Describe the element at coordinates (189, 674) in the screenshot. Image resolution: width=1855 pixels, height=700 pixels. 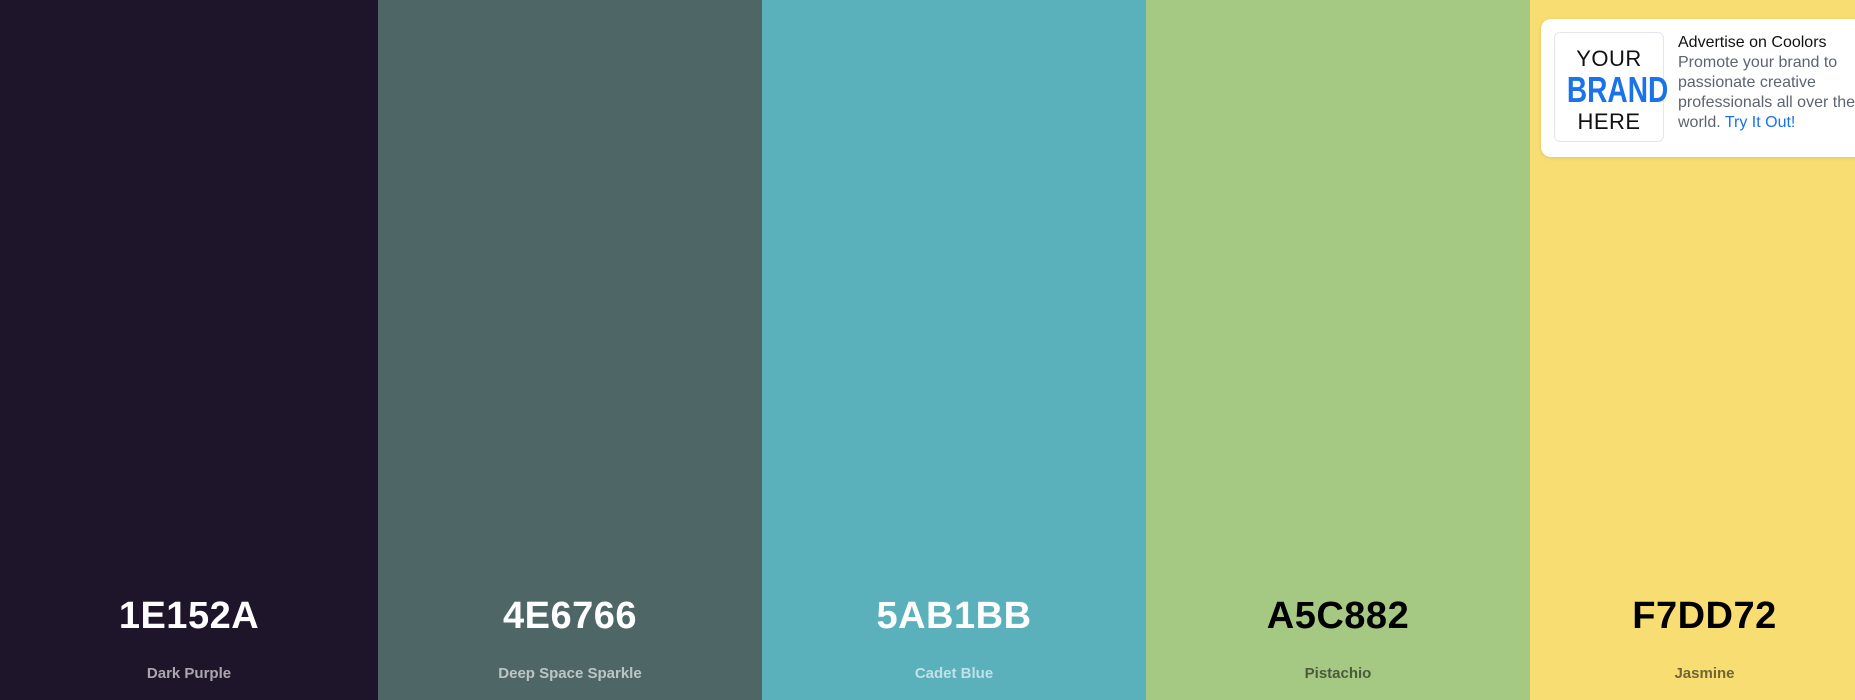
I see `swatch-color-name: Dark Purple` at that location.